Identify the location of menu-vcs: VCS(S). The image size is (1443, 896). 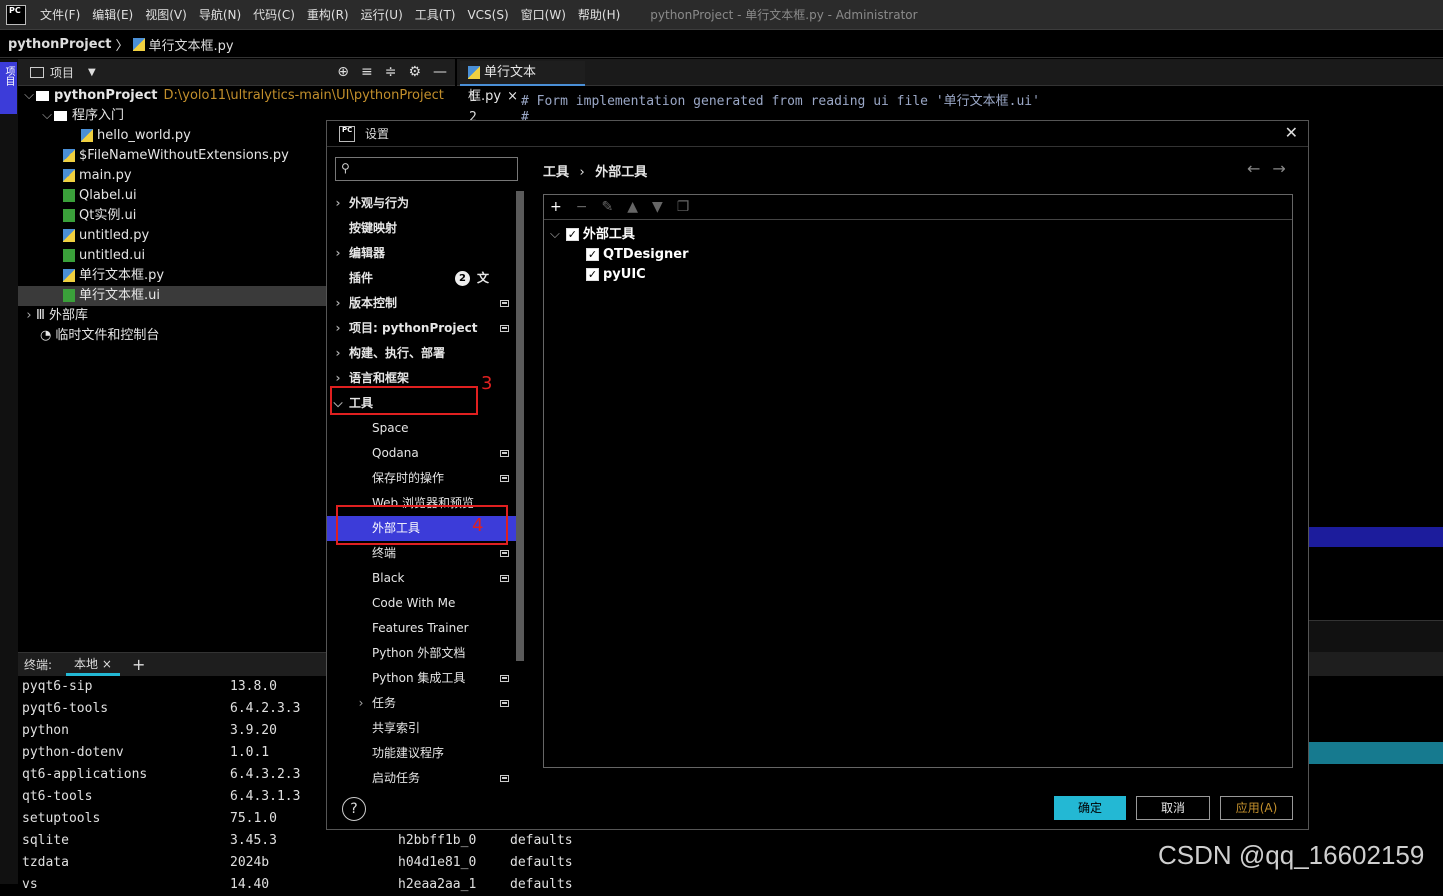
(487, 15).